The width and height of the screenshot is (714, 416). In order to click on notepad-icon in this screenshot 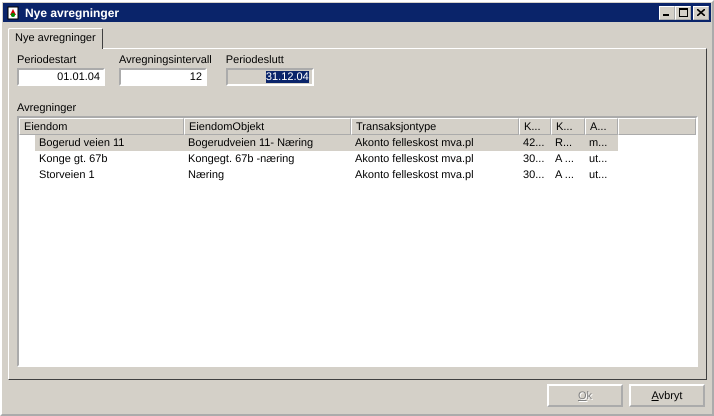, I will do `click(13, 12)`.